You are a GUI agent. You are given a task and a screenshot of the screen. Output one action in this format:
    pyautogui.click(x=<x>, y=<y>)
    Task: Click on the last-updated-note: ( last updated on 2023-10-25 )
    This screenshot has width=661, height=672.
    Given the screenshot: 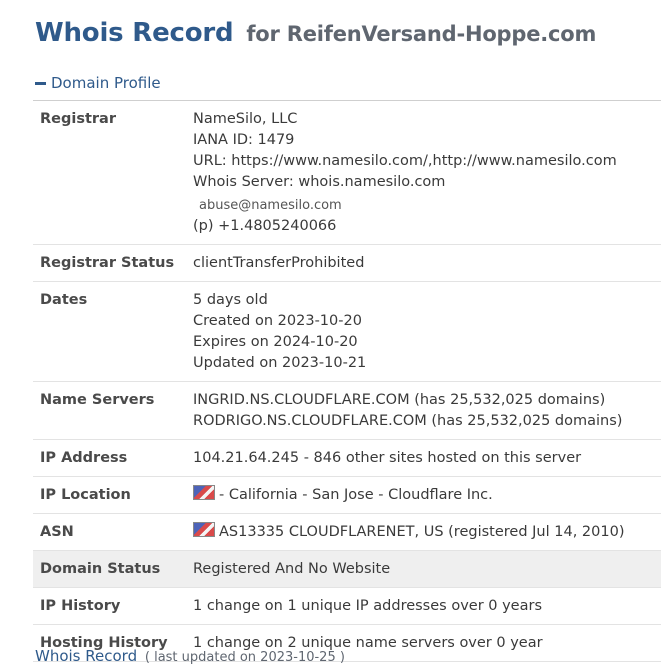 What is the action you would take?
    pyautogui.click(x=244, y=657)
    